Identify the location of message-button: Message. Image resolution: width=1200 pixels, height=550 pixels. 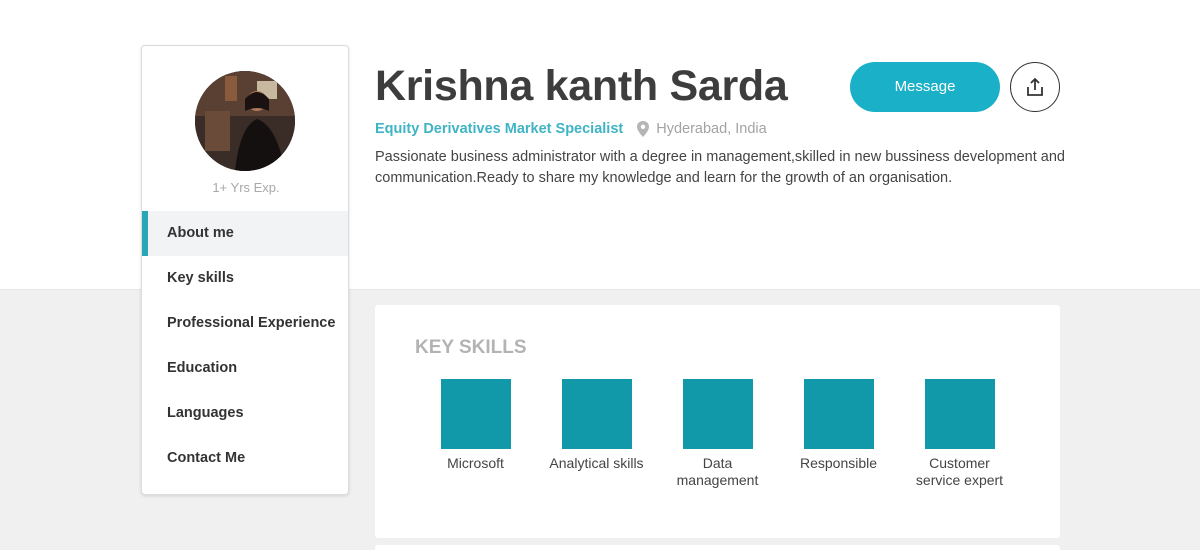
(925, 87).